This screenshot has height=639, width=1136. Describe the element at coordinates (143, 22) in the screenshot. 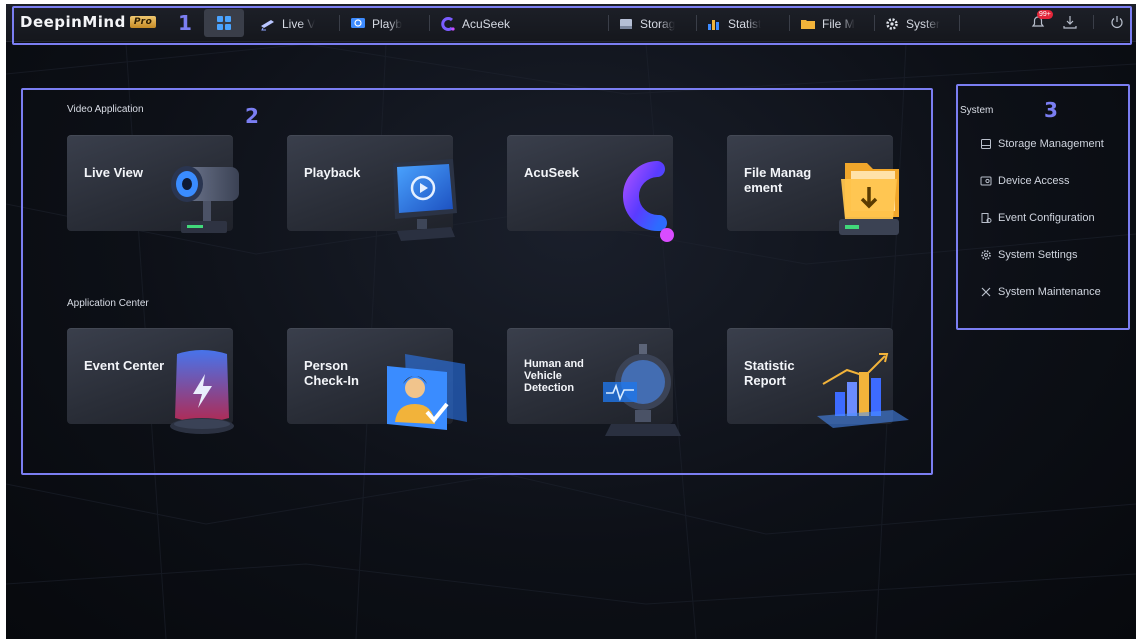

I see `logo-pro-badge: Pro` at that location.